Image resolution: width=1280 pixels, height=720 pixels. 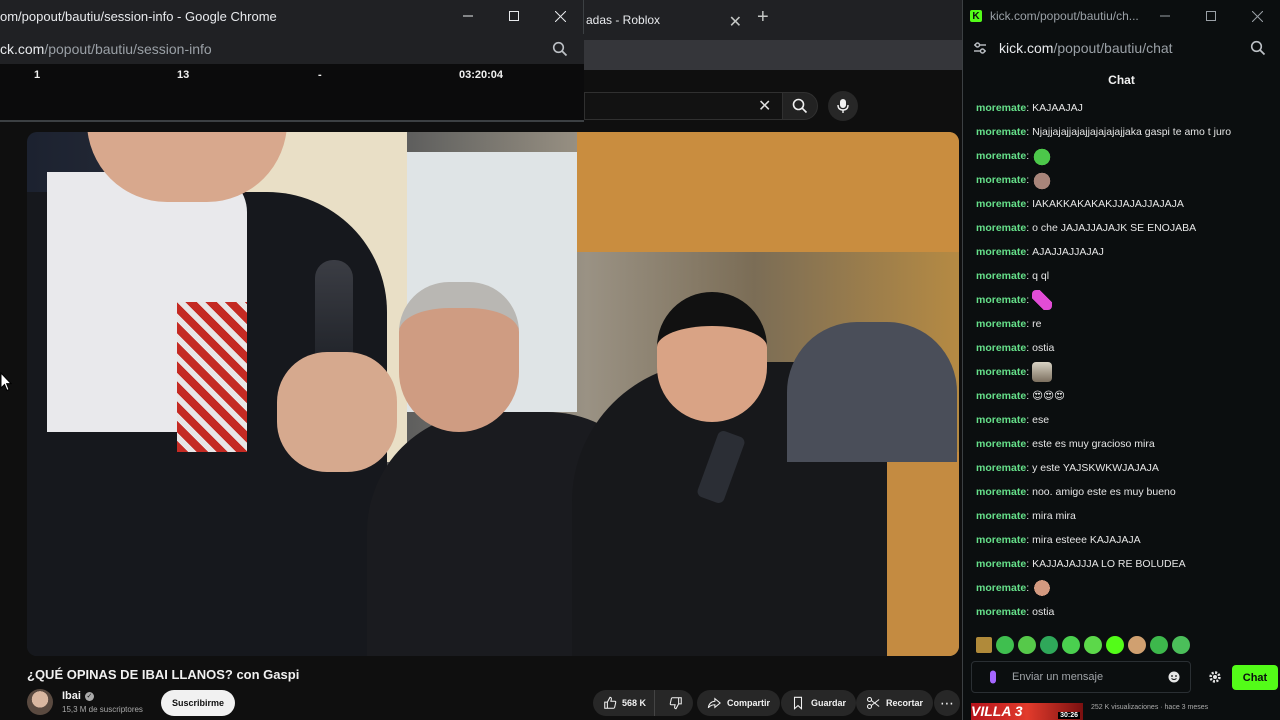 I want to click on search-clear-icon: ✕, so click(x=764, y=106).